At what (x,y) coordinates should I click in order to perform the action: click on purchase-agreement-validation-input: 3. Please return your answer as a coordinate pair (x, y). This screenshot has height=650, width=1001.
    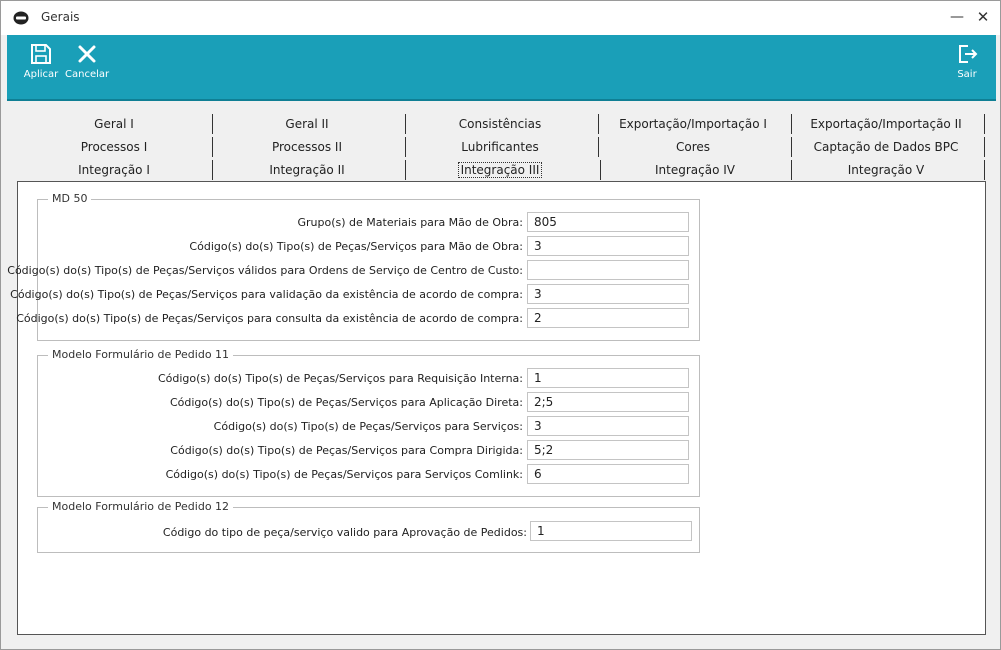
    Looking at the image, I should click on (608, 294).